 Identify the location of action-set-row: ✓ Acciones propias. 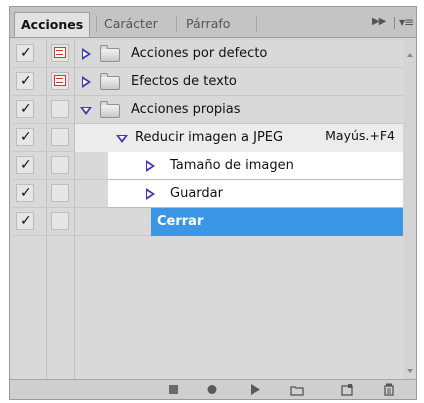
(208, 110).